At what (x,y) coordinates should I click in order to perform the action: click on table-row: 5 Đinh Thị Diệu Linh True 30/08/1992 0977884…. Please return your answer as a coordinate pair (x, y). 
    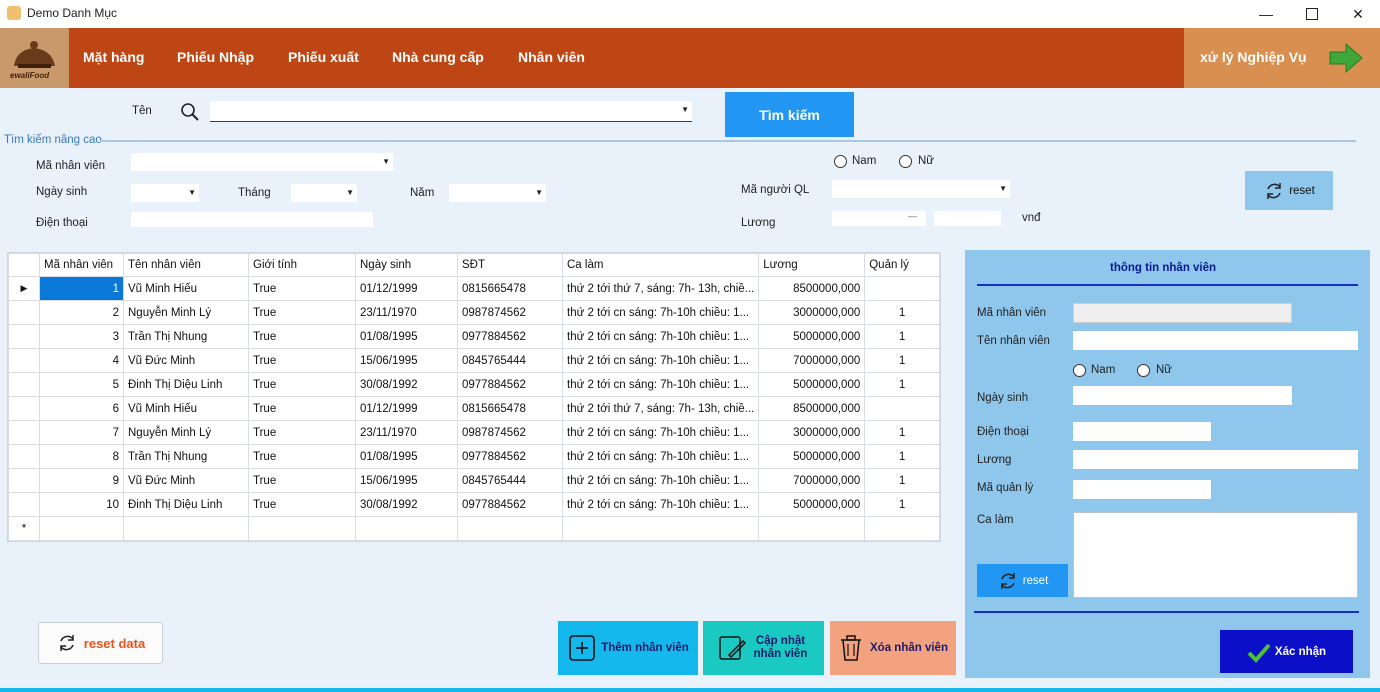
    Looking at the image, I should click on (474, 384).